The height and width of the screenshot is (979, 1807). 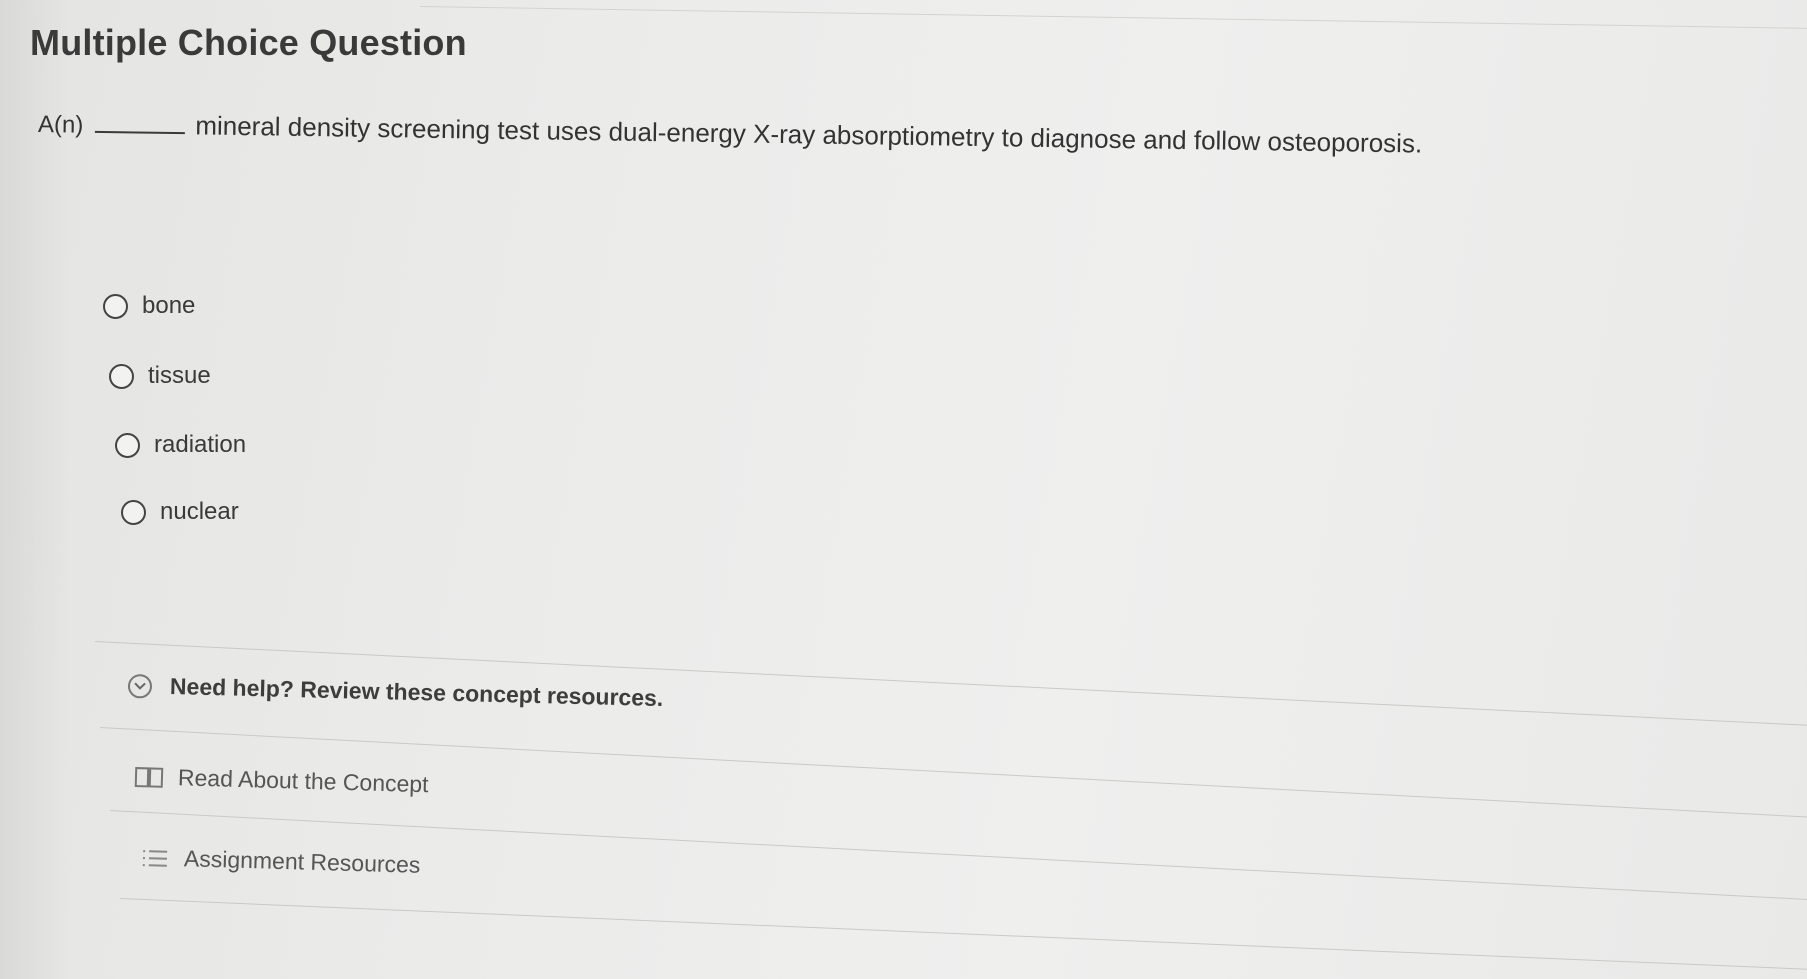 I want to click on left-shadow, so click(x=35, y=489).